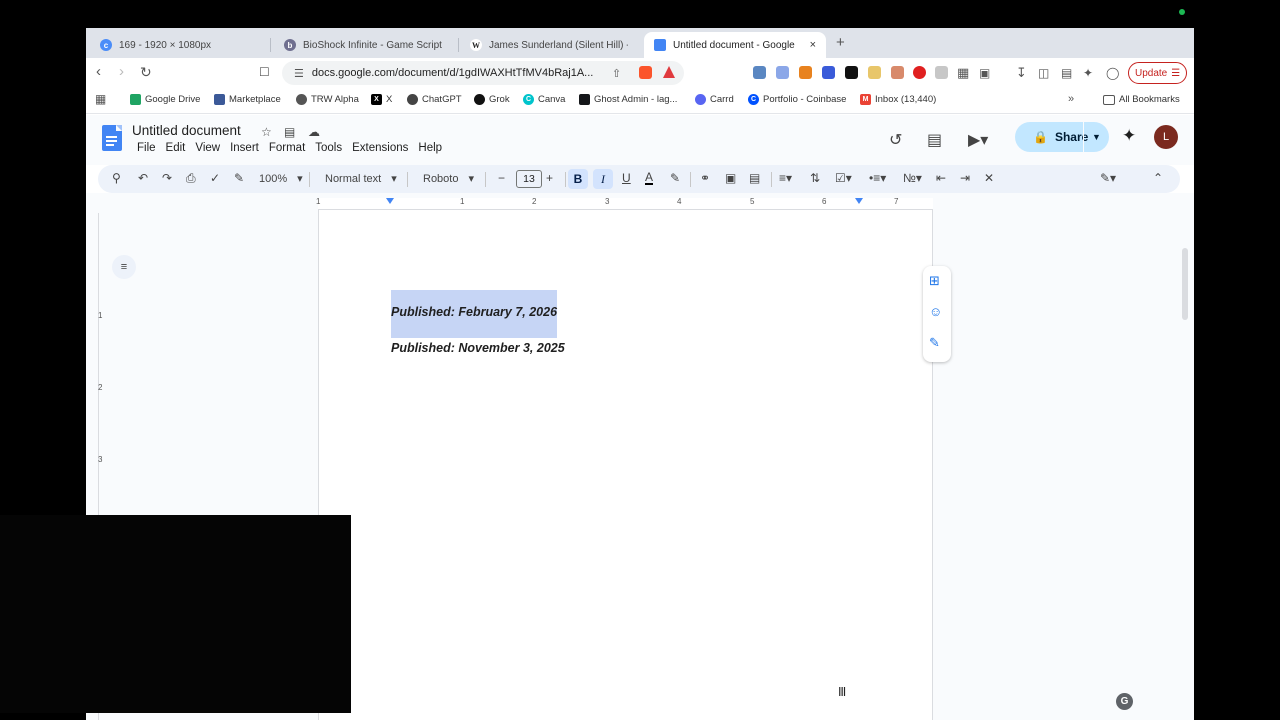  Describe the element at coordinates (877, 178) in the screenshot. I see `bulleted-list-icon: •≡▾` at that location.